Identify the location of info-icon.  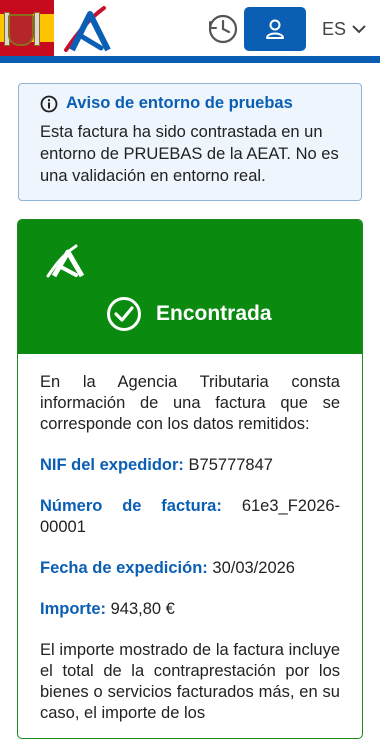
(49, 103).